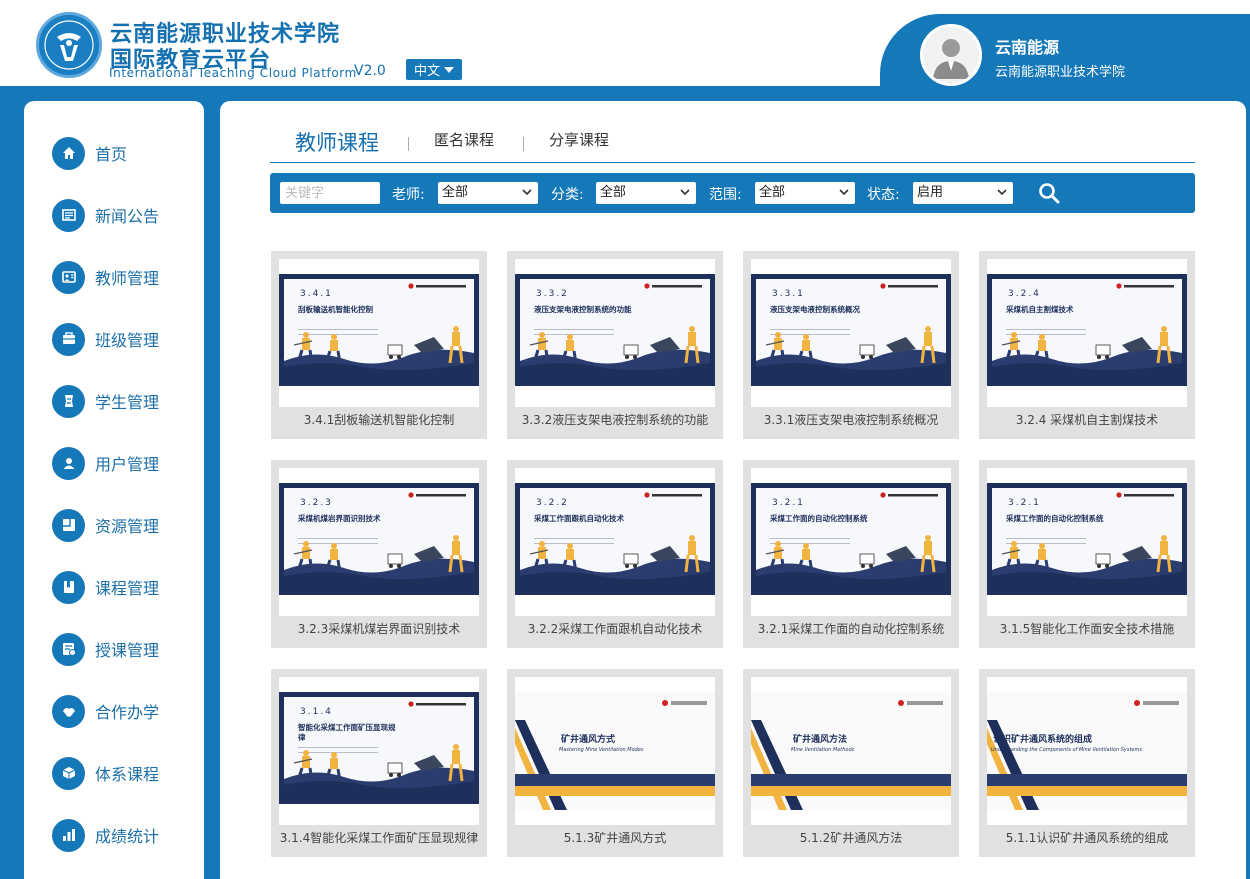  I want to click on course-thumbnail: 3.1.4 智能化采煤工作面矿压显现规律, so click(379, 751).